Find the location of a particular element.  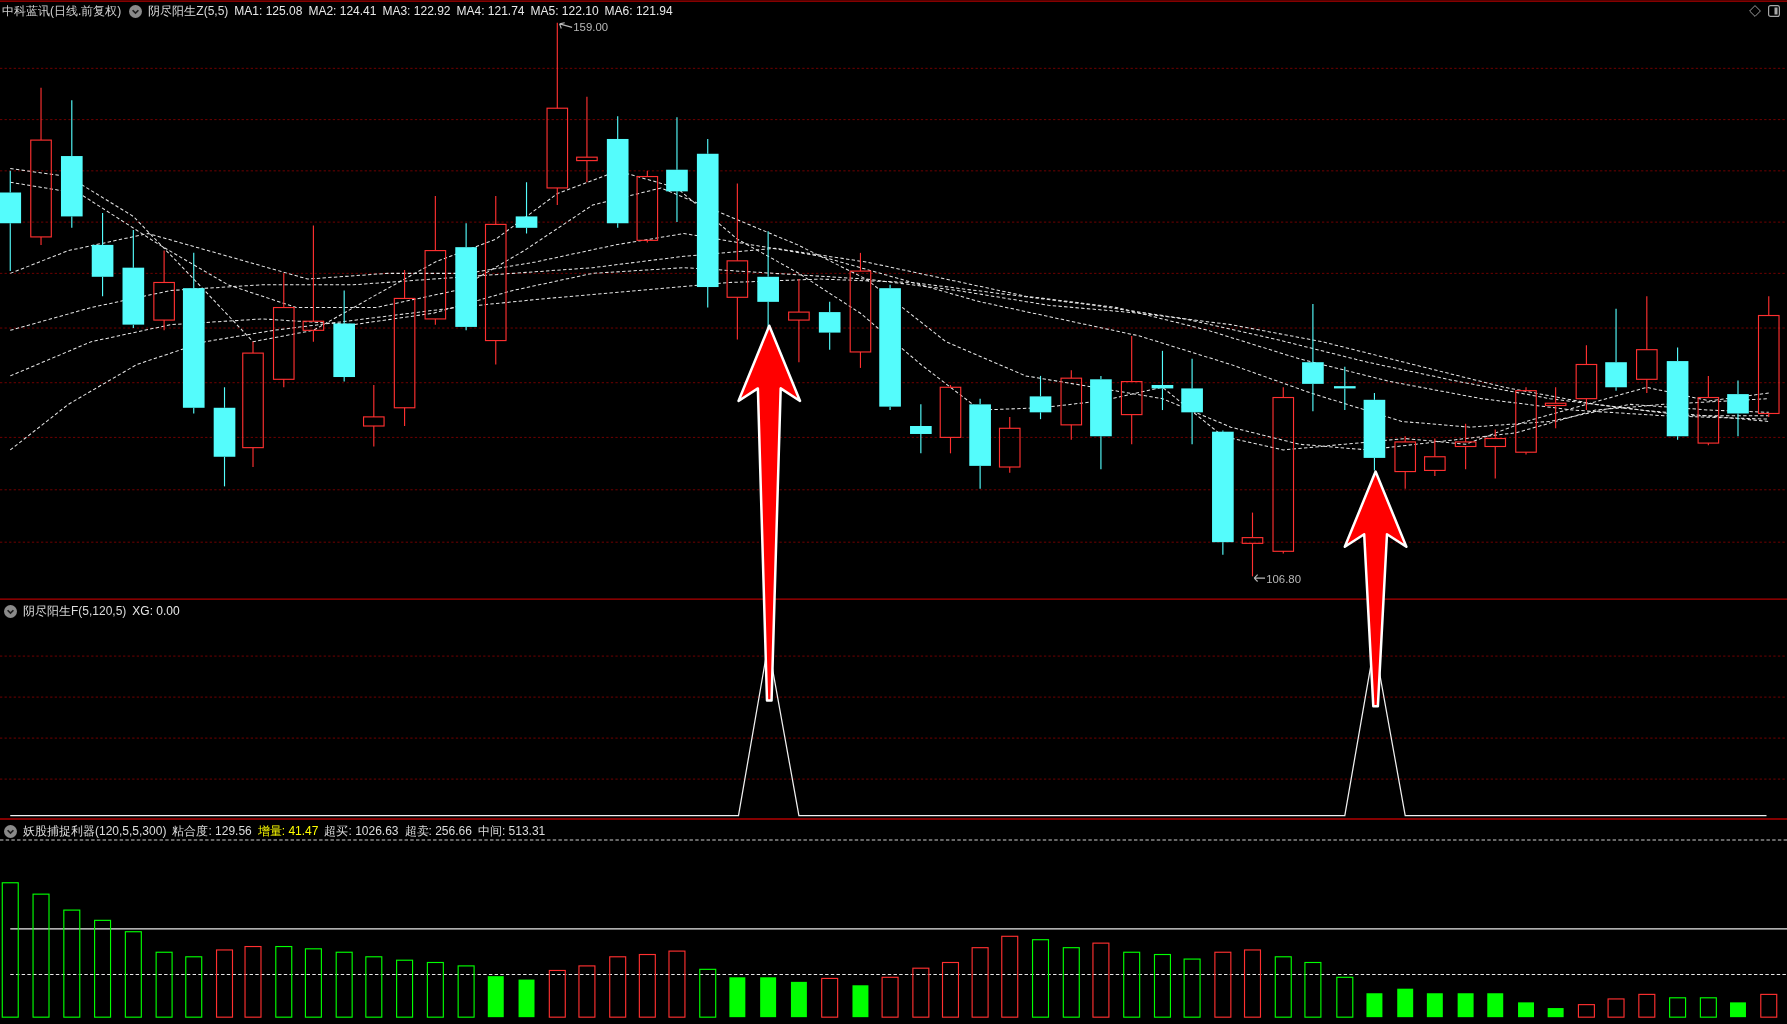

indicator-value: MA6: 121.94 is located at coordinates (638, 11).